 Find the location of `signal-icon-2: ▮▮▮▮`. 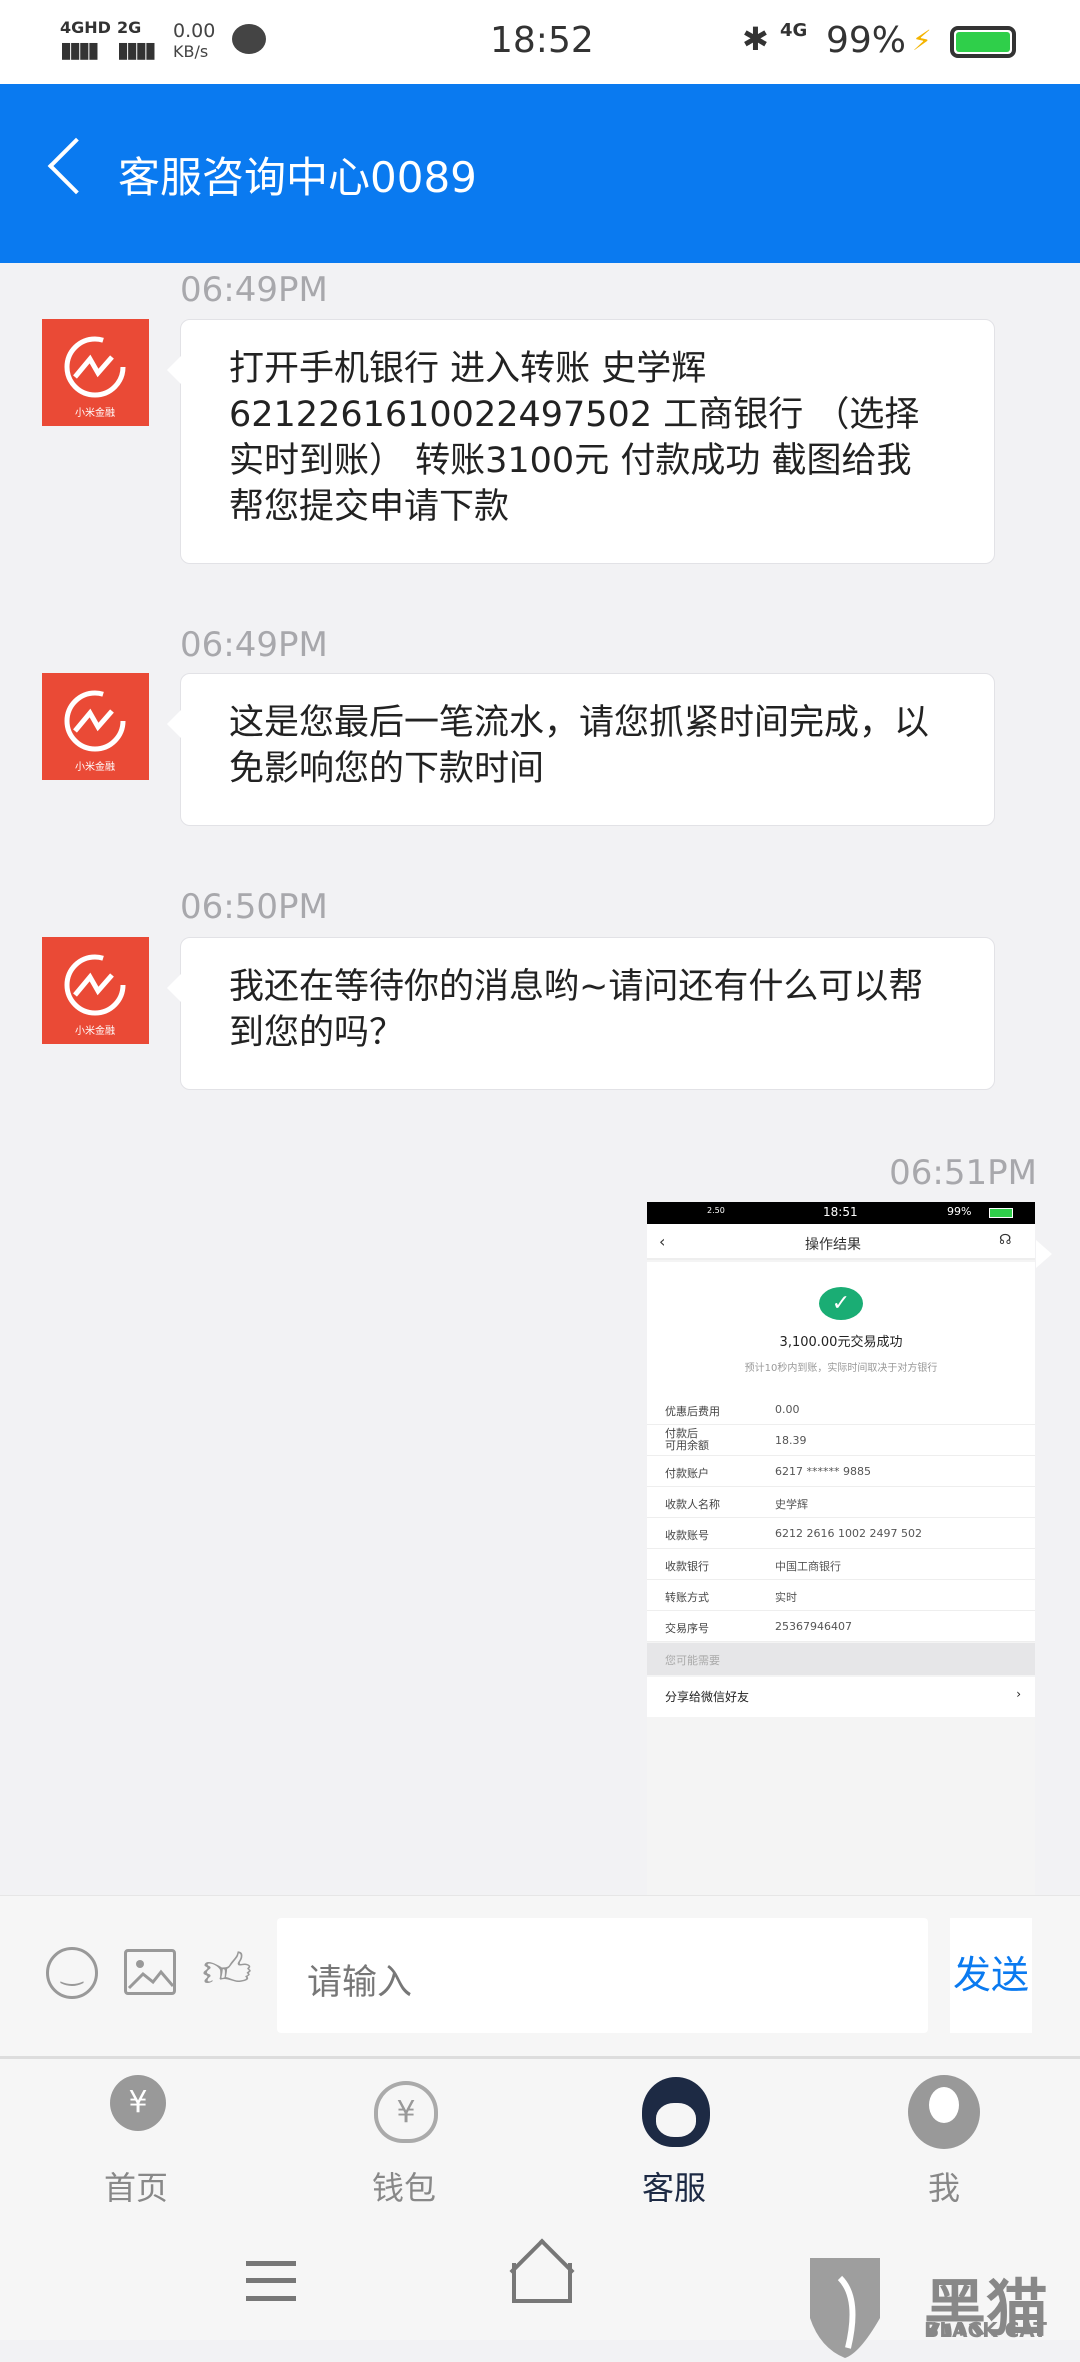

signal-icon-2: ▮▮▮▮ is located at coordinates (136, 50).